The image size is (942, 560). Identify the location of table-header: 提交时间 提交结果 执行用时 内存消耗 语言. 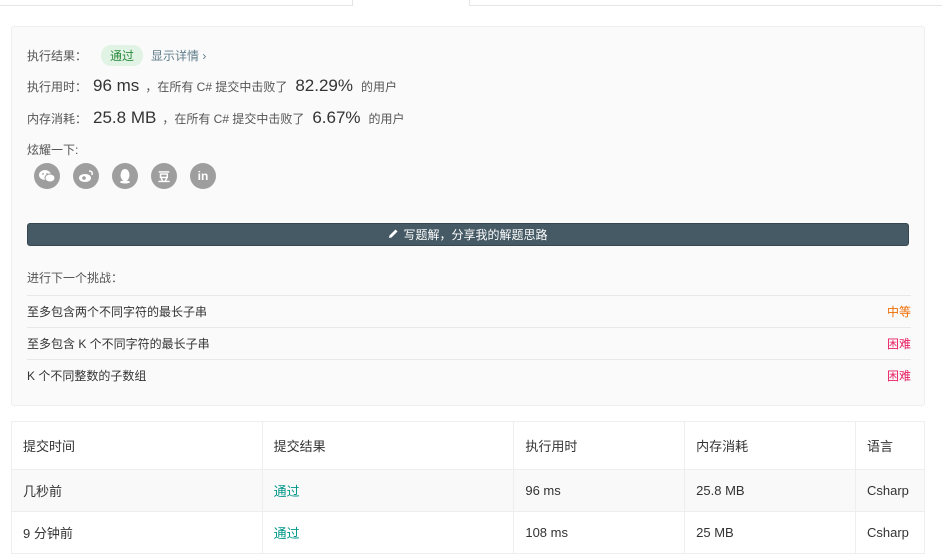
(468, 445).